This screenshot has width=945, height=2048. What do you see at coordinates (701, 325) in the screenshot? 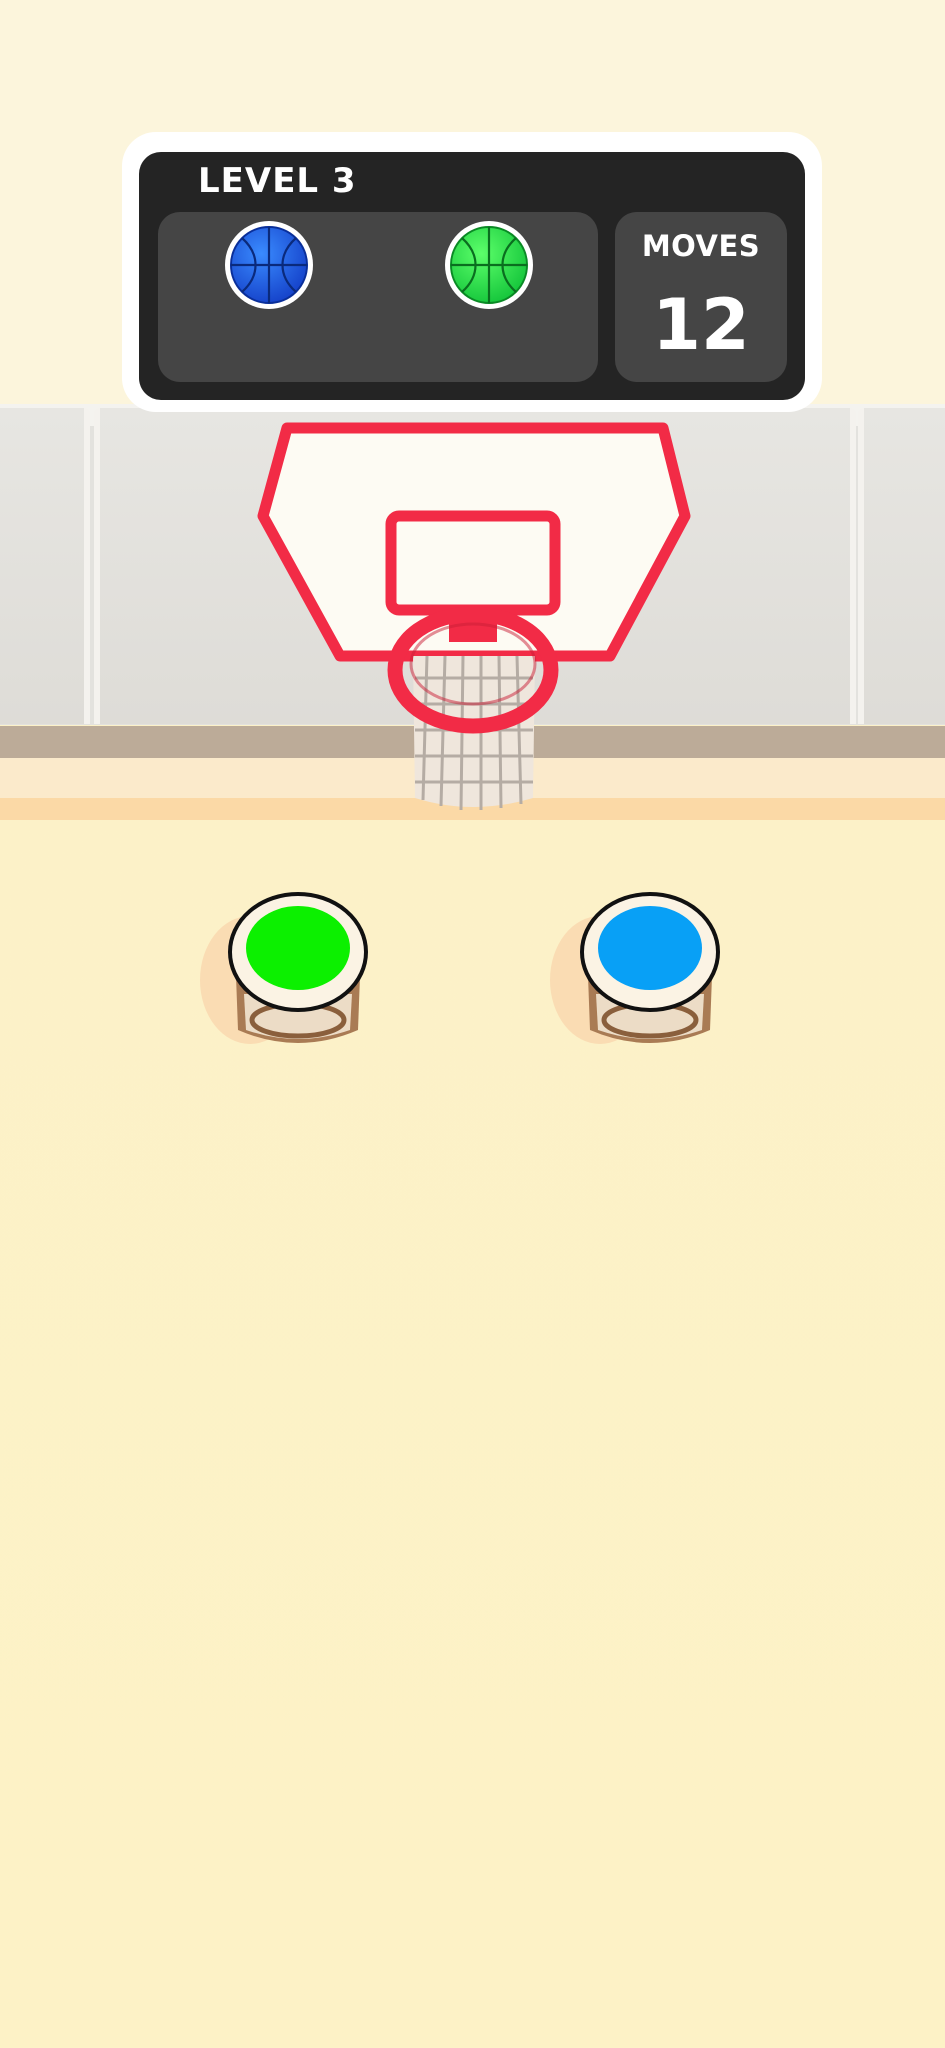
I see `moves-counter: 12` at bounding box center [701, 325].